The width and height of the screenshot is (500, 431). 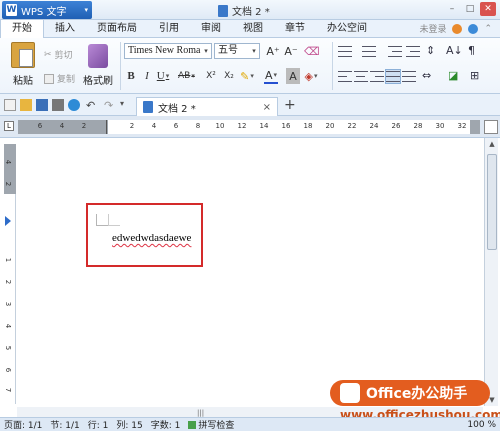 I want to click on spellcheck-toggle: 拼写检查, so click(x=211, y=424).